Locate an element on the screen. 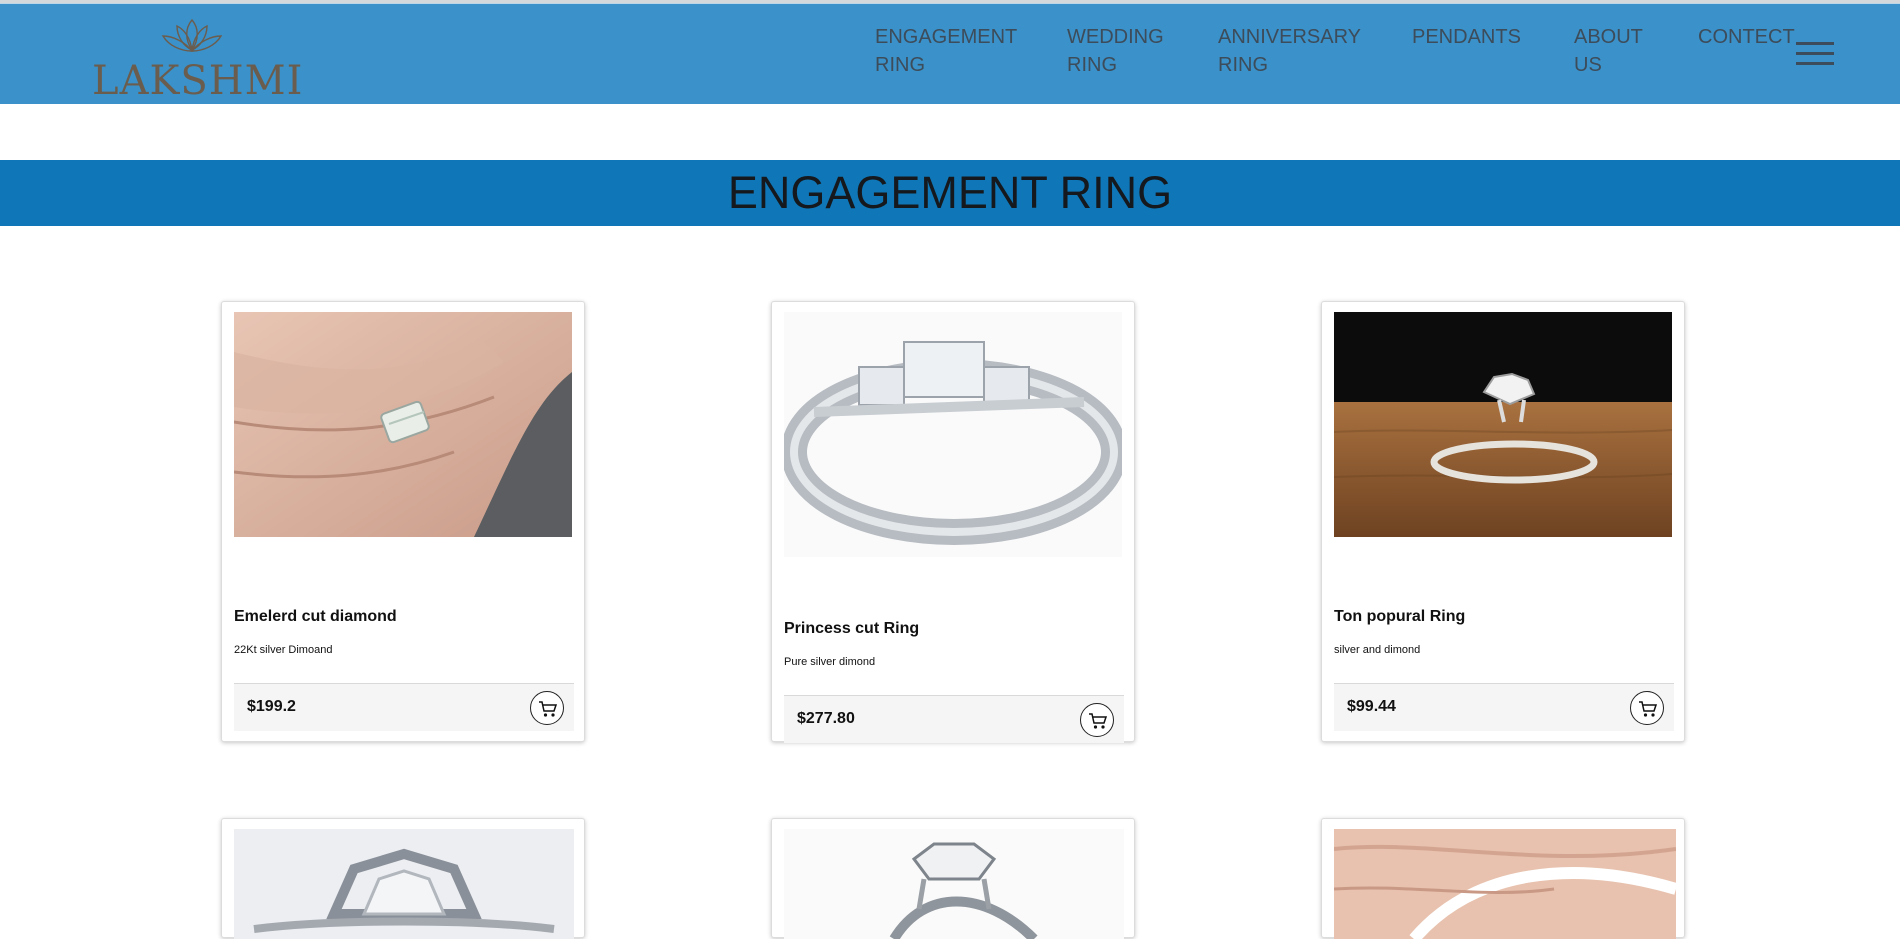  section-title: ENGAGEMENT RING is located at coordinates (950, 192).